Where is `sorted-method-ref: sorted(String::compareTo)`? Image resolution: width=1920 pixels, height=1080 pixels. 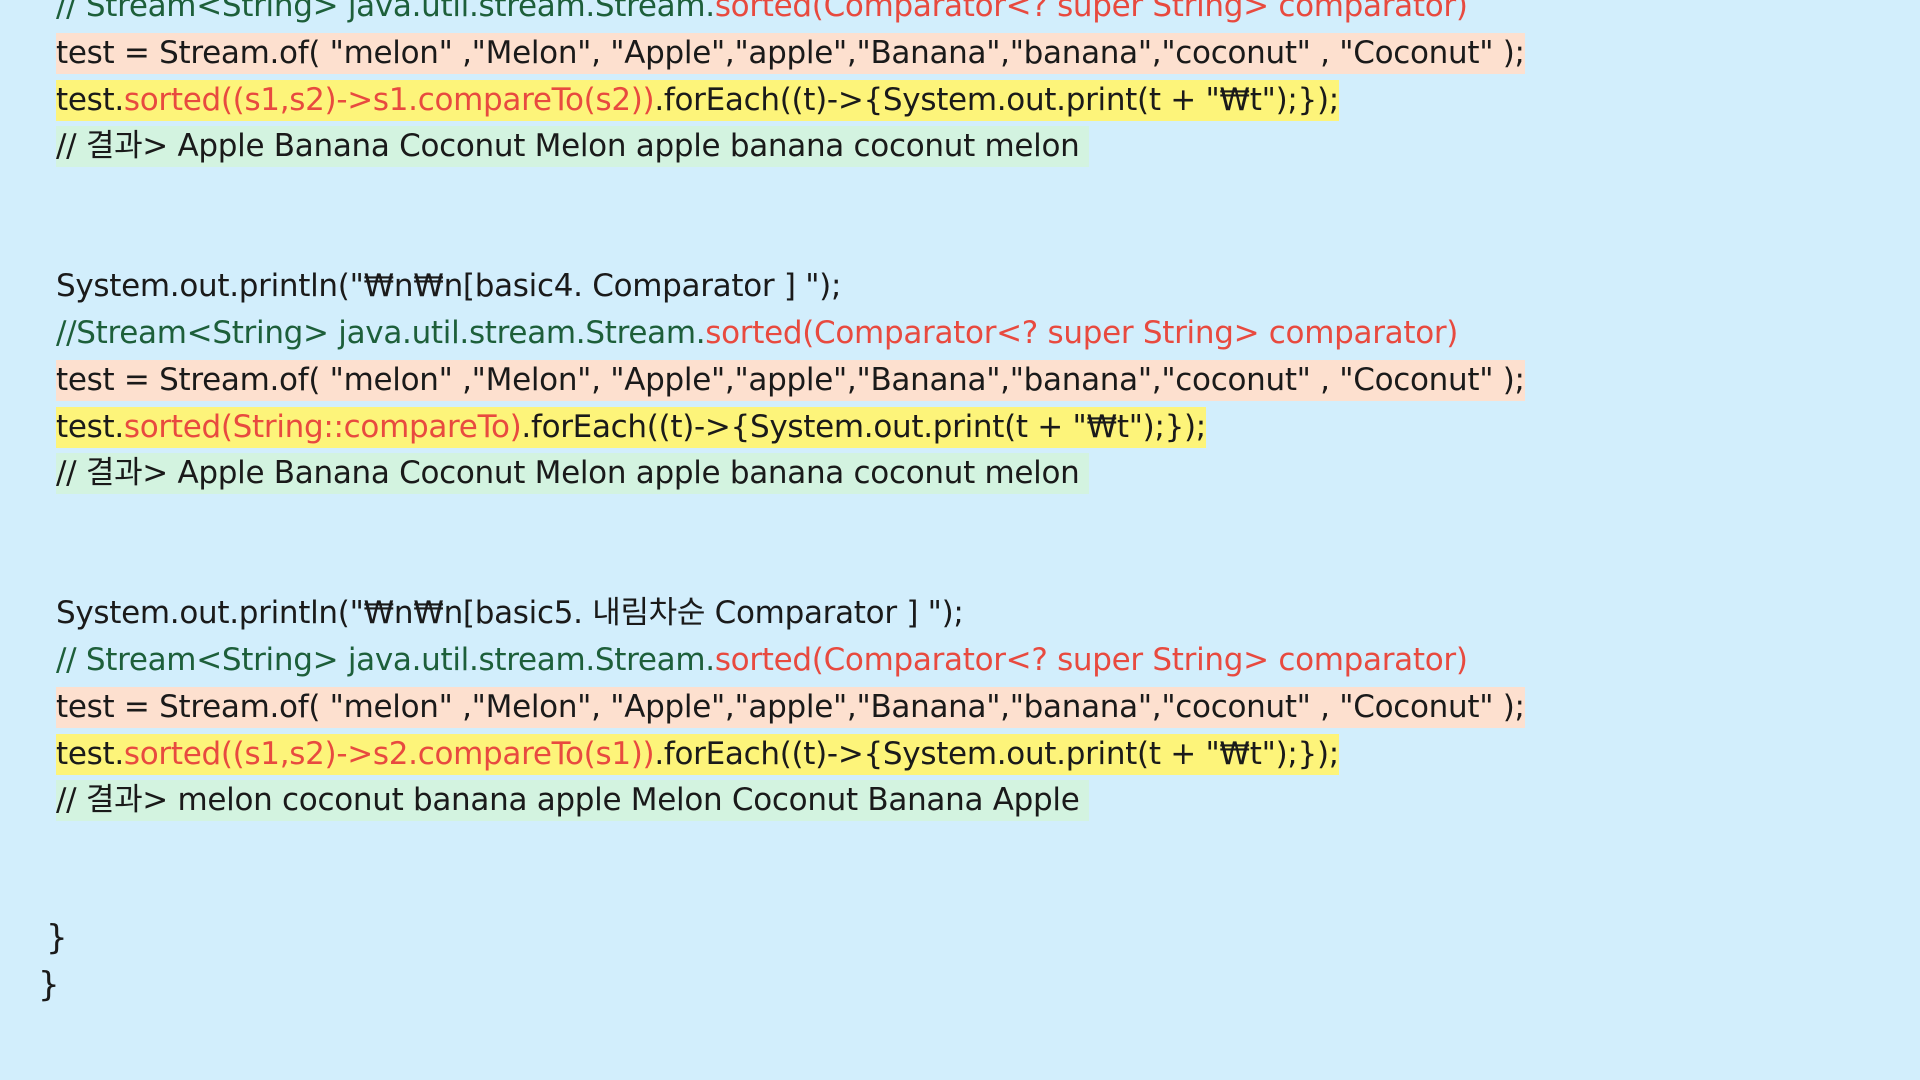
sorted-method-ref: sorted(String::compareTo) is located at coordinates (322, 427).